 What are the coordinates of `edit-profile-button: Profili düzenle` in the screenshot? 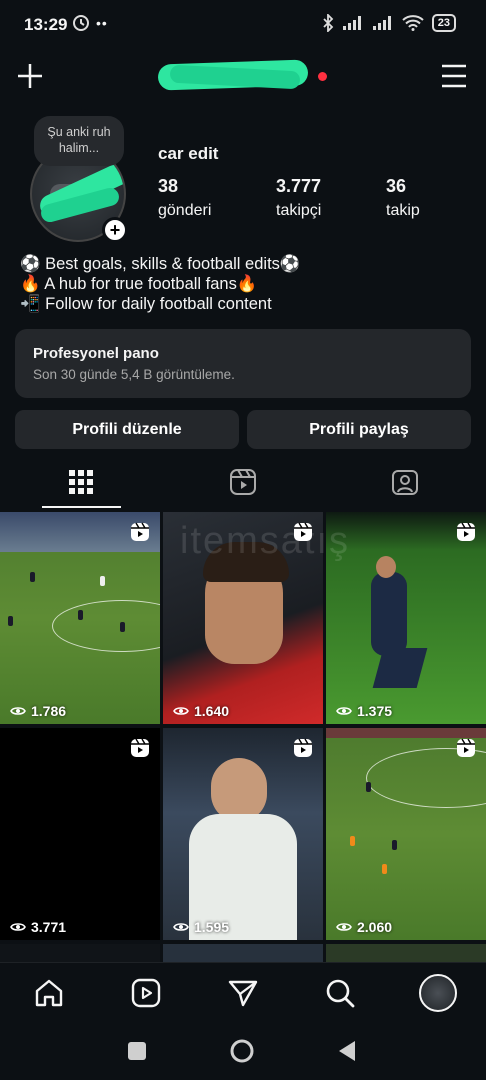 It's located at (127, 429).